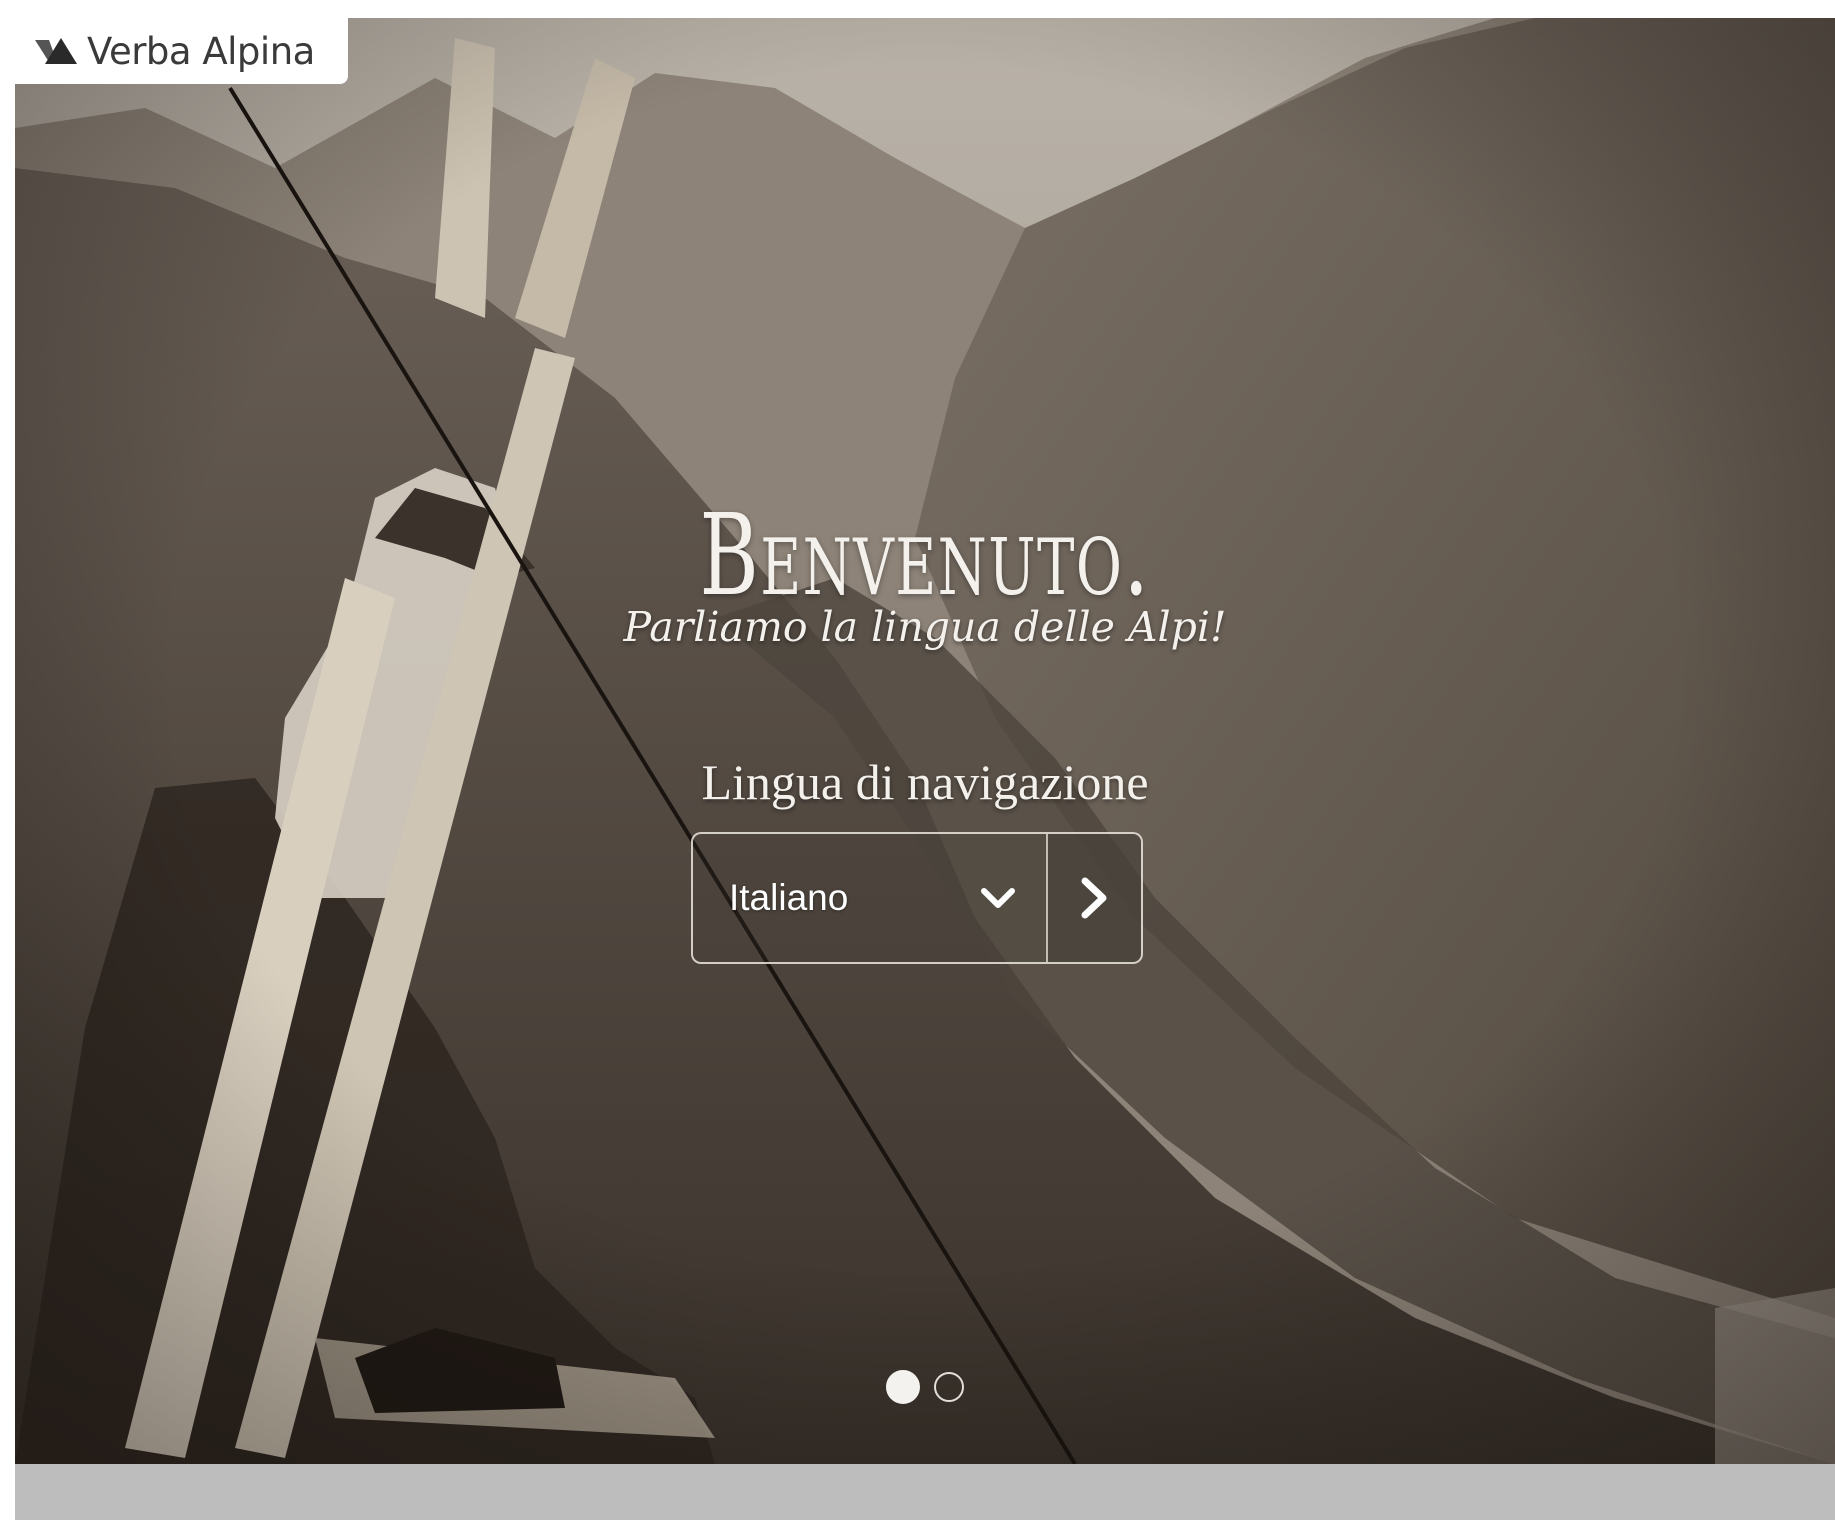  Describe the element at coordinates (56, 51) in the screenshot. I see `mountain-logo-icon` at that location.